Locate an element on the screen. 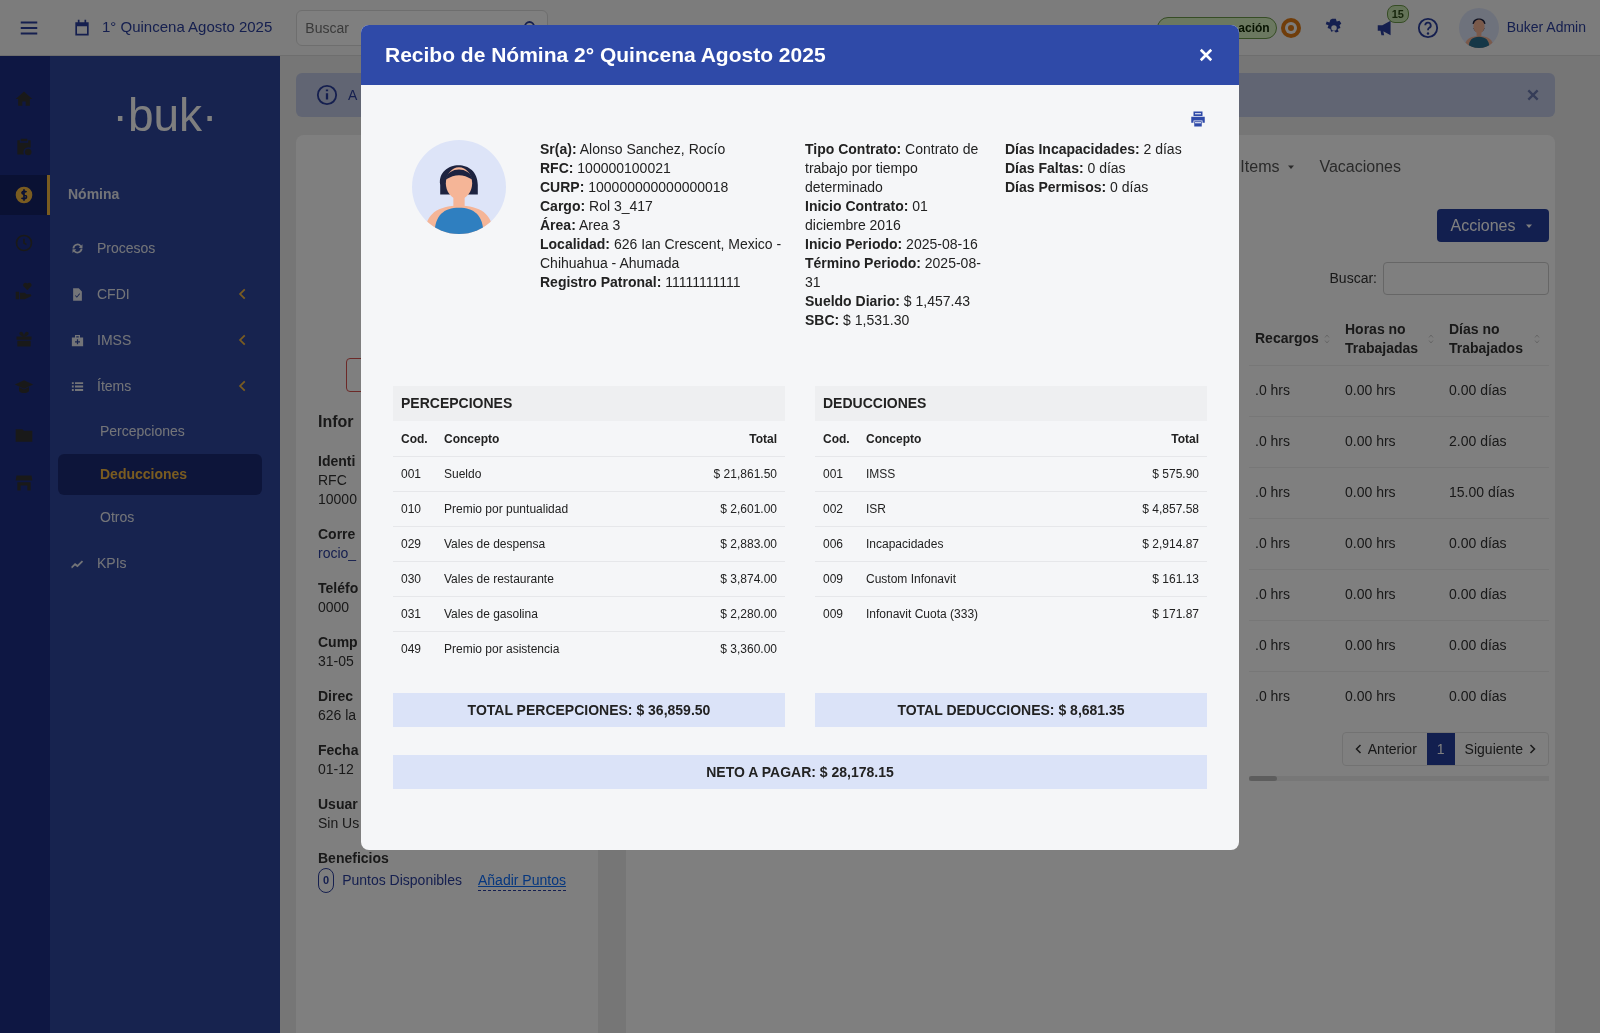  table-cell-text: $ 3,360.00 is located at coordinates (748, 649).